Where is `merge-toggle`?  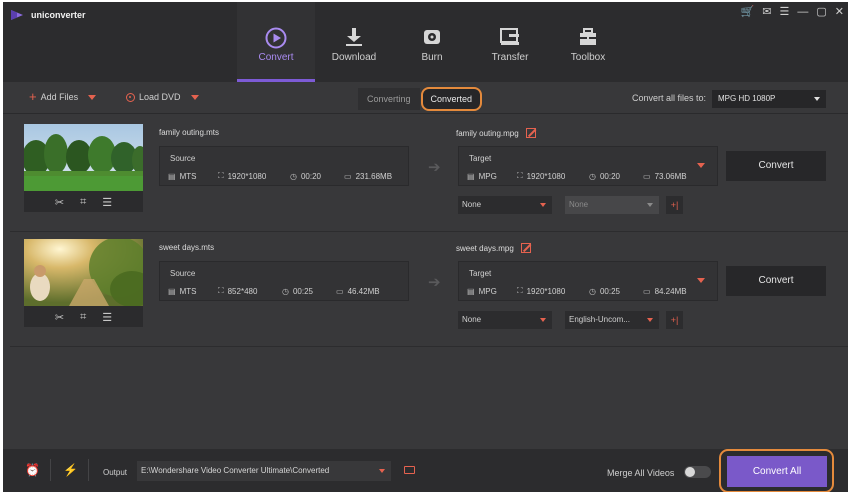
merge-toggle is located at coordinates (697, 472).